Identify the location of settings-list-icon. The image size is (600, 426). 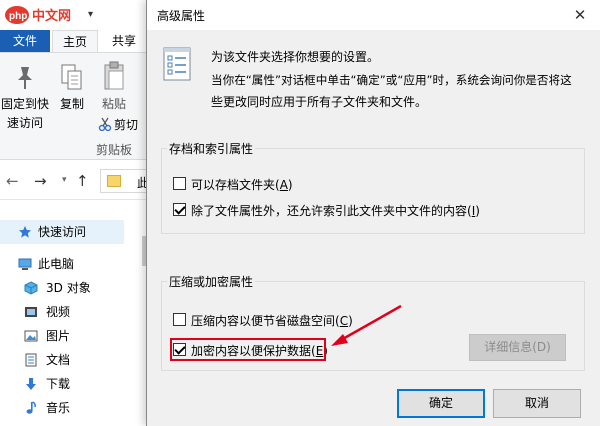
(177, 64).